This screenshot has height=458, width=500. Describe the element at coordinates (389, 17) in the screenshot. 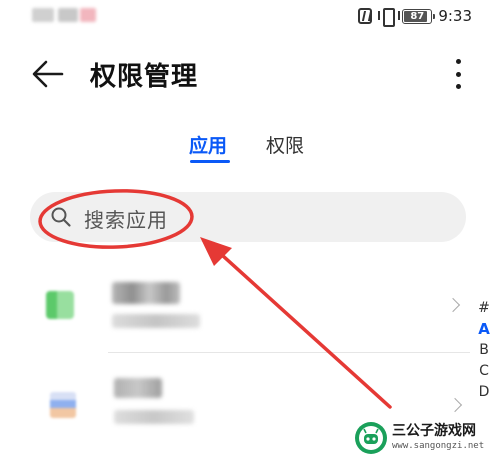

I see `vibrate-icon` at that location.